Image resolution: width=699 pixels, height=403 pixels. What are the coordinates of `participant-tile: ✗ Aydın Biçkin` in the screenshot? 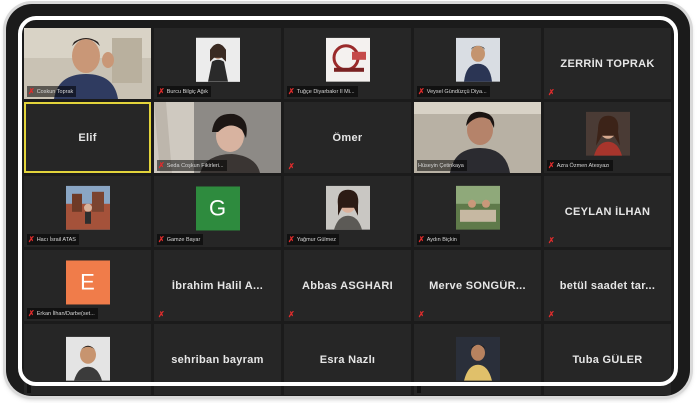 It's located at (477, 211).